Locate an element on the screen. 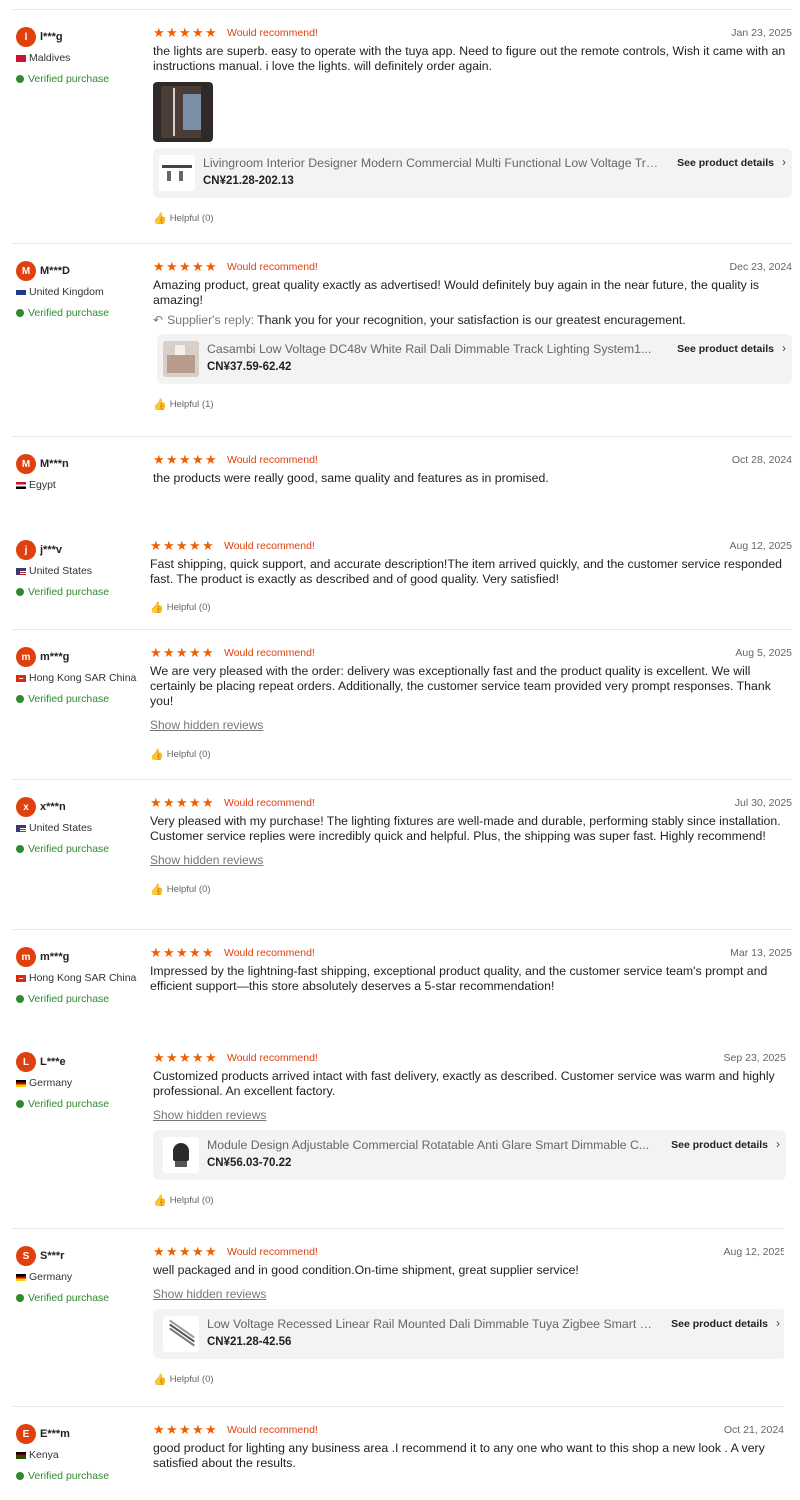 The height and width of the screenshot is (1500, 800). review-date: Dec 23, 2024 is located at coordinates (760, 267).